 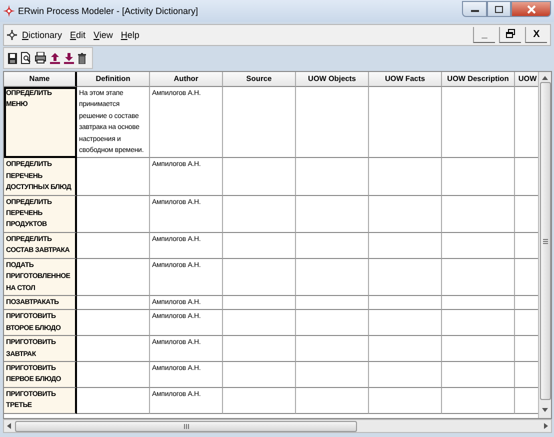 What do you see at coordinates (109, 11) in the screenshot?
I see `window-title: ERwin Process Modeler - [Activity Dictionary]` at bounding box center [109, 11].